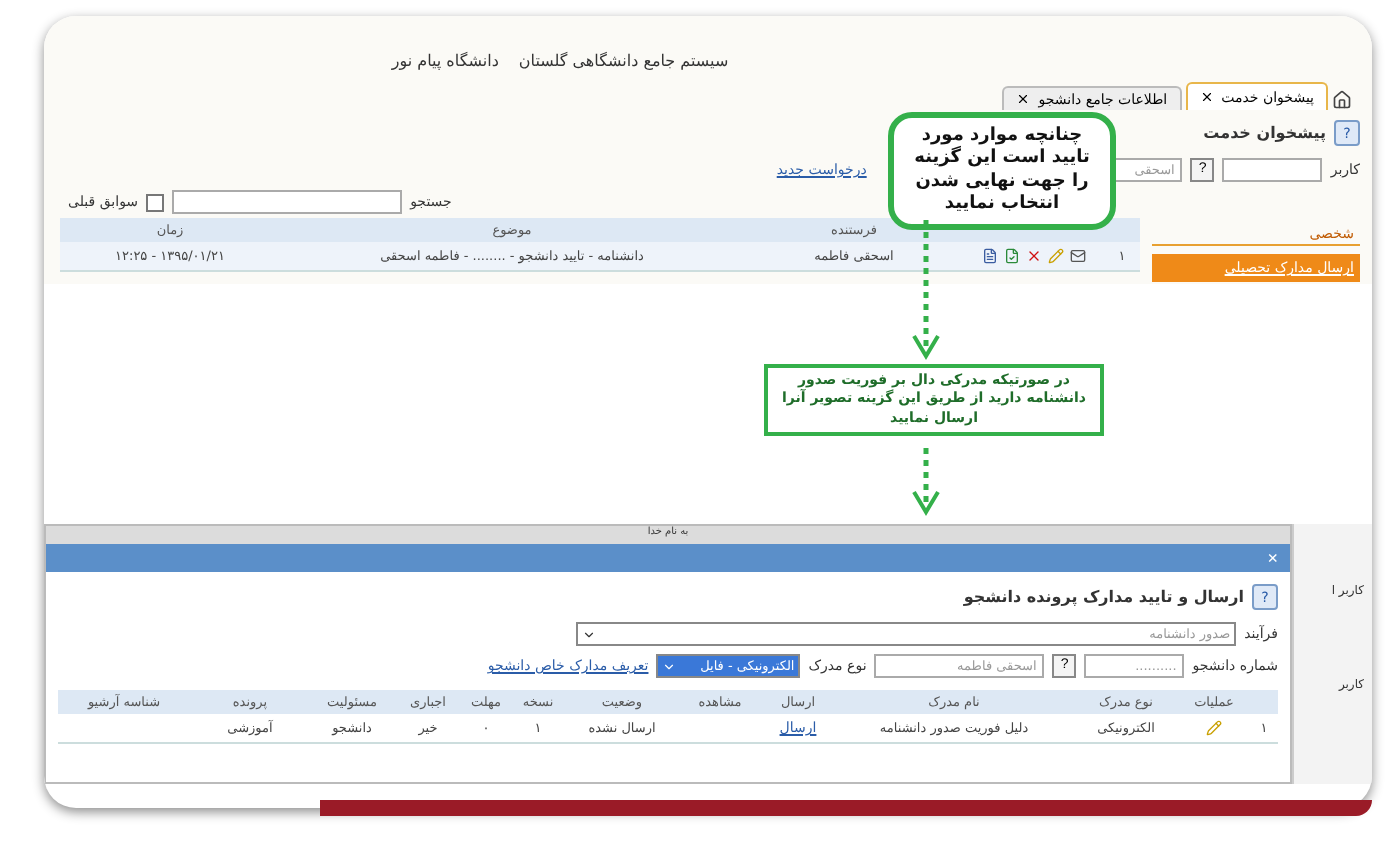  What do you see at coordinates (1034, 256) in the screenshot?
I see `delete-icon` at bounding box center [1034, 256].